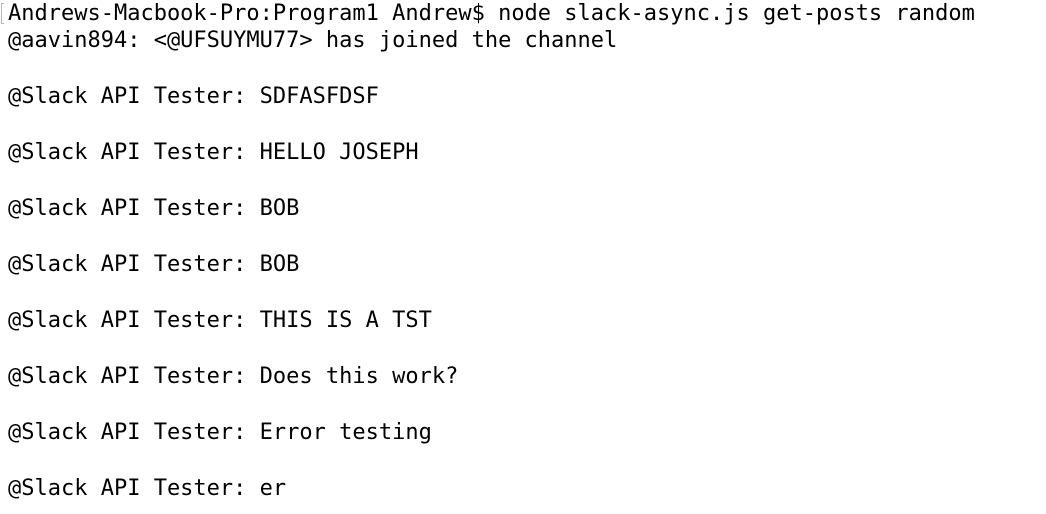 The height and width of the screenshot is (514, 1046). I want to click on output-message-line: @Slack API Tester: SDFASFDSF, so click(193, 96).